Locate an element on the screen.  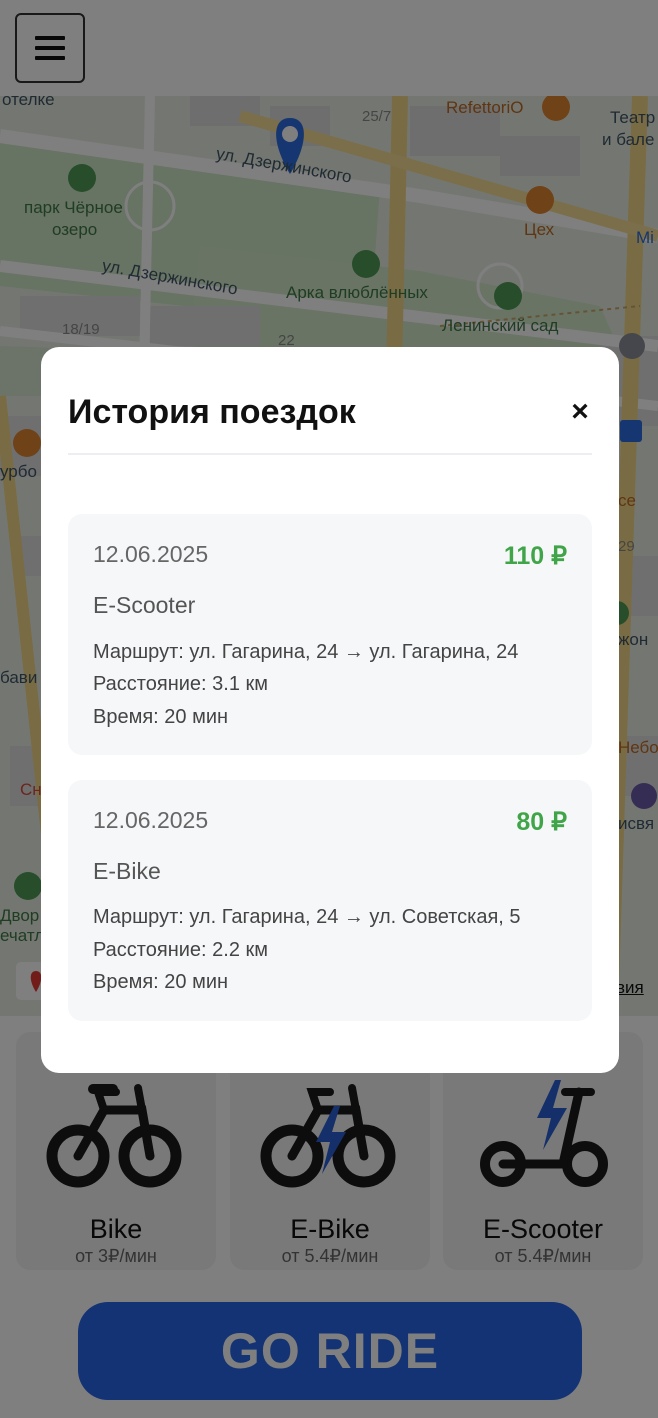
trip-distance: Расстояние: 2.2 км is located at coordinates (180, 950).